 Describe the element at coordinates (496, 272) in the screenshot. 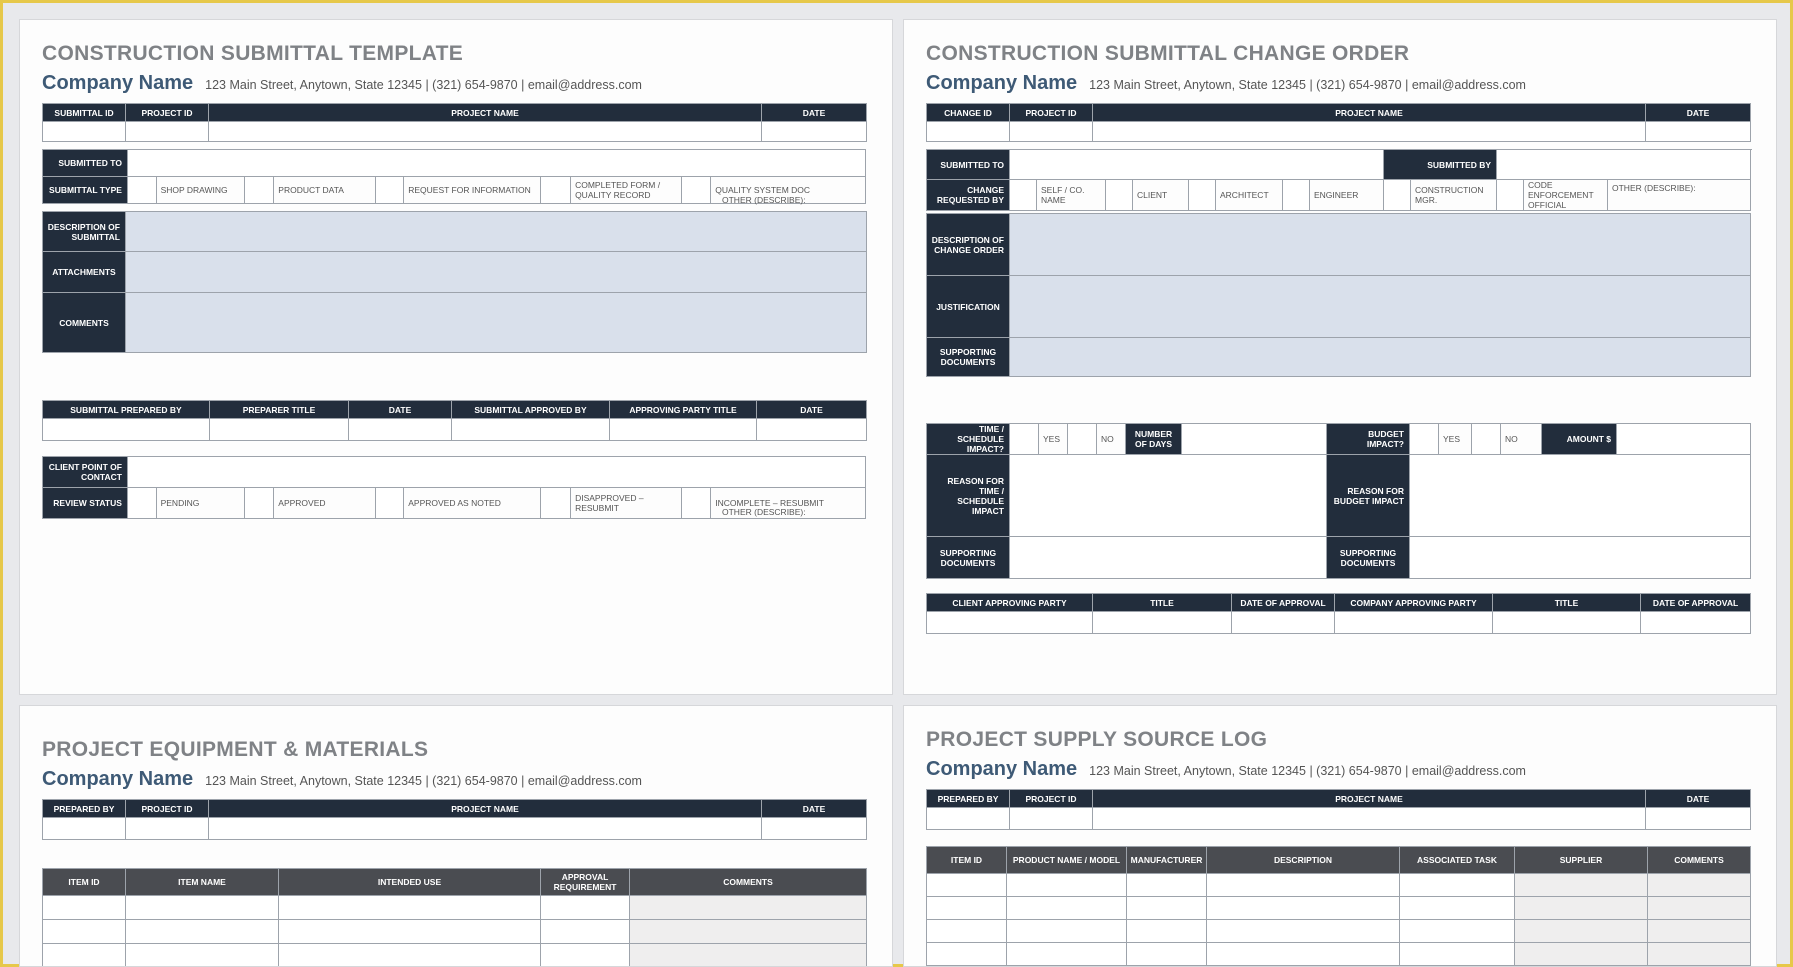

I see `attachments-field` at that location.